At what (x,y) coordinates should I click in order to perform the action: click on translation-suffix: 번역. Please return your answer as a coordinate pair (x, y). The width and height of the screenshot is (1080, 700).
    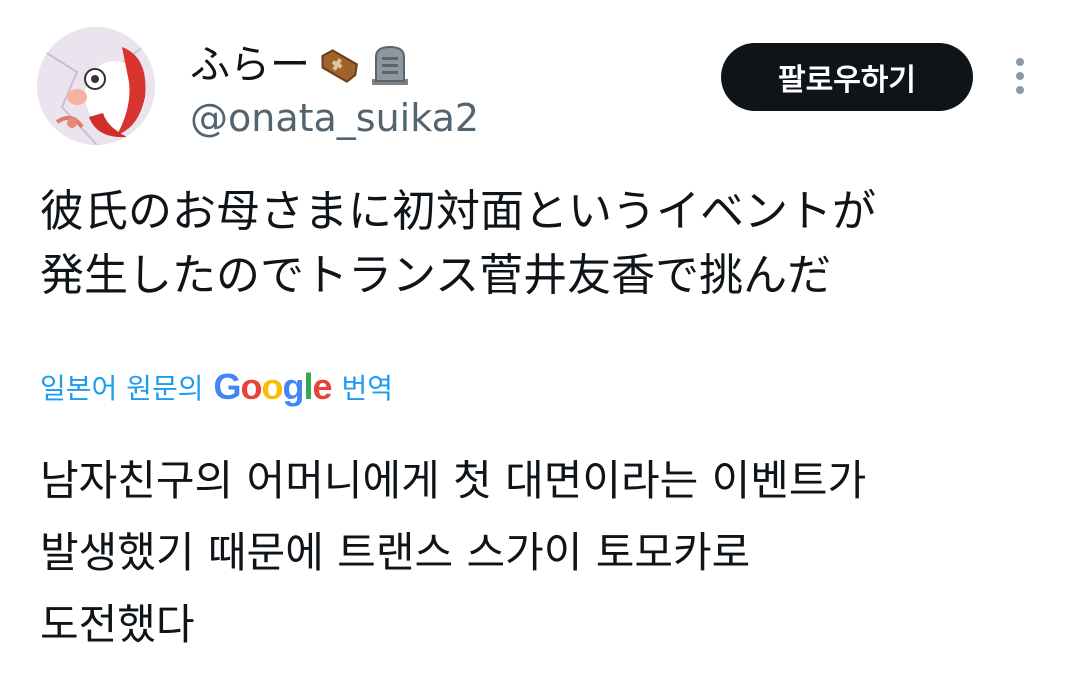
    Looking at the image, I should click on (368, 387).